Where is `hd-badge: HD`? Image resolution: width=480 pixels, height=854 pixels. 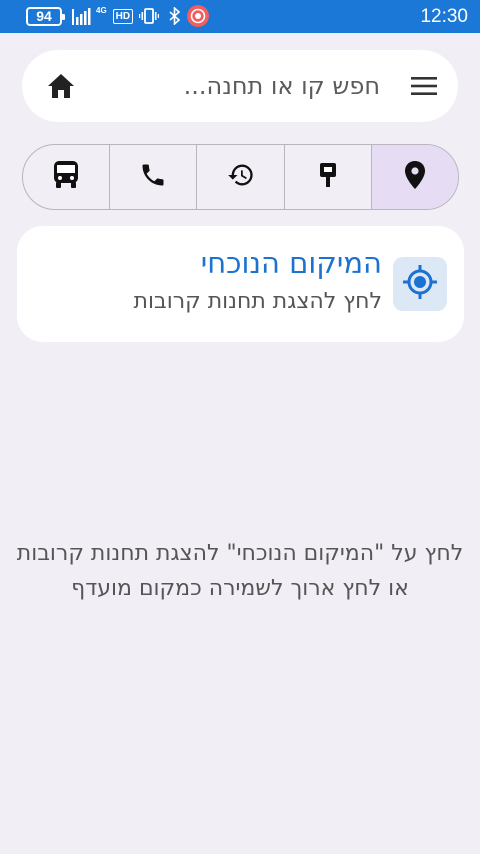
hd-badge: HD is located at coordinates (123, 16).